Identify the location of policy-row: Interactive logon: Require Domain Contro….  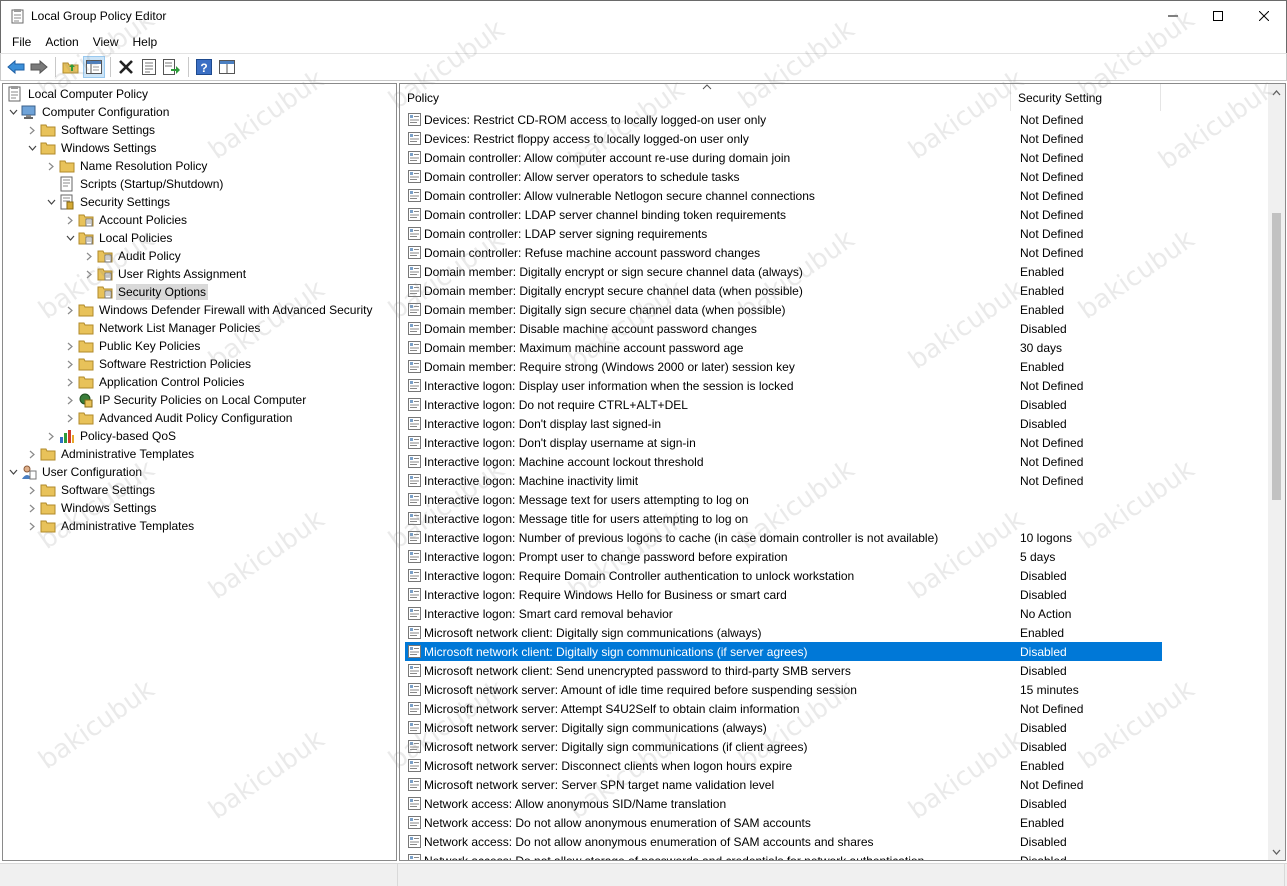
(783, 575).